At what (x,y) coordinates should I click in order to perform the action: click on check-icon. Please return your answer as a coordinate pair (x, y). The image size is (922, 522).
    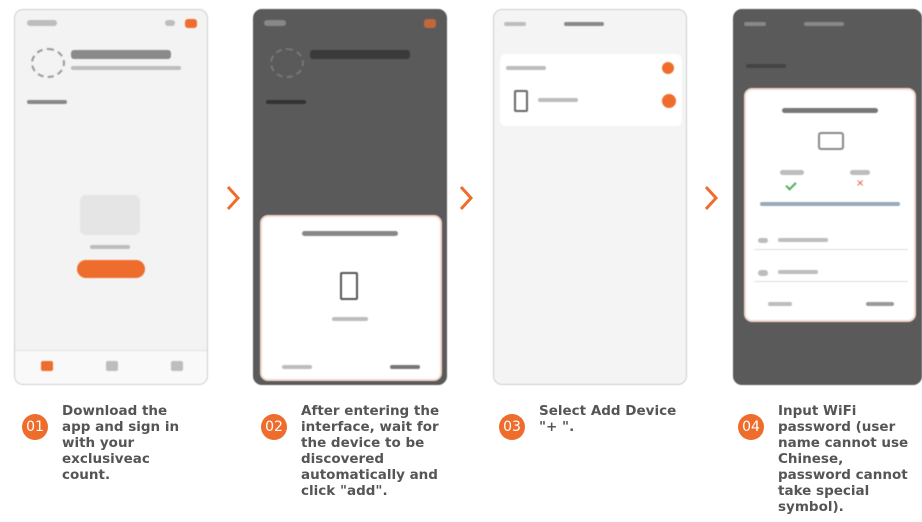
    Looking at the image, I should click on (791, 185).